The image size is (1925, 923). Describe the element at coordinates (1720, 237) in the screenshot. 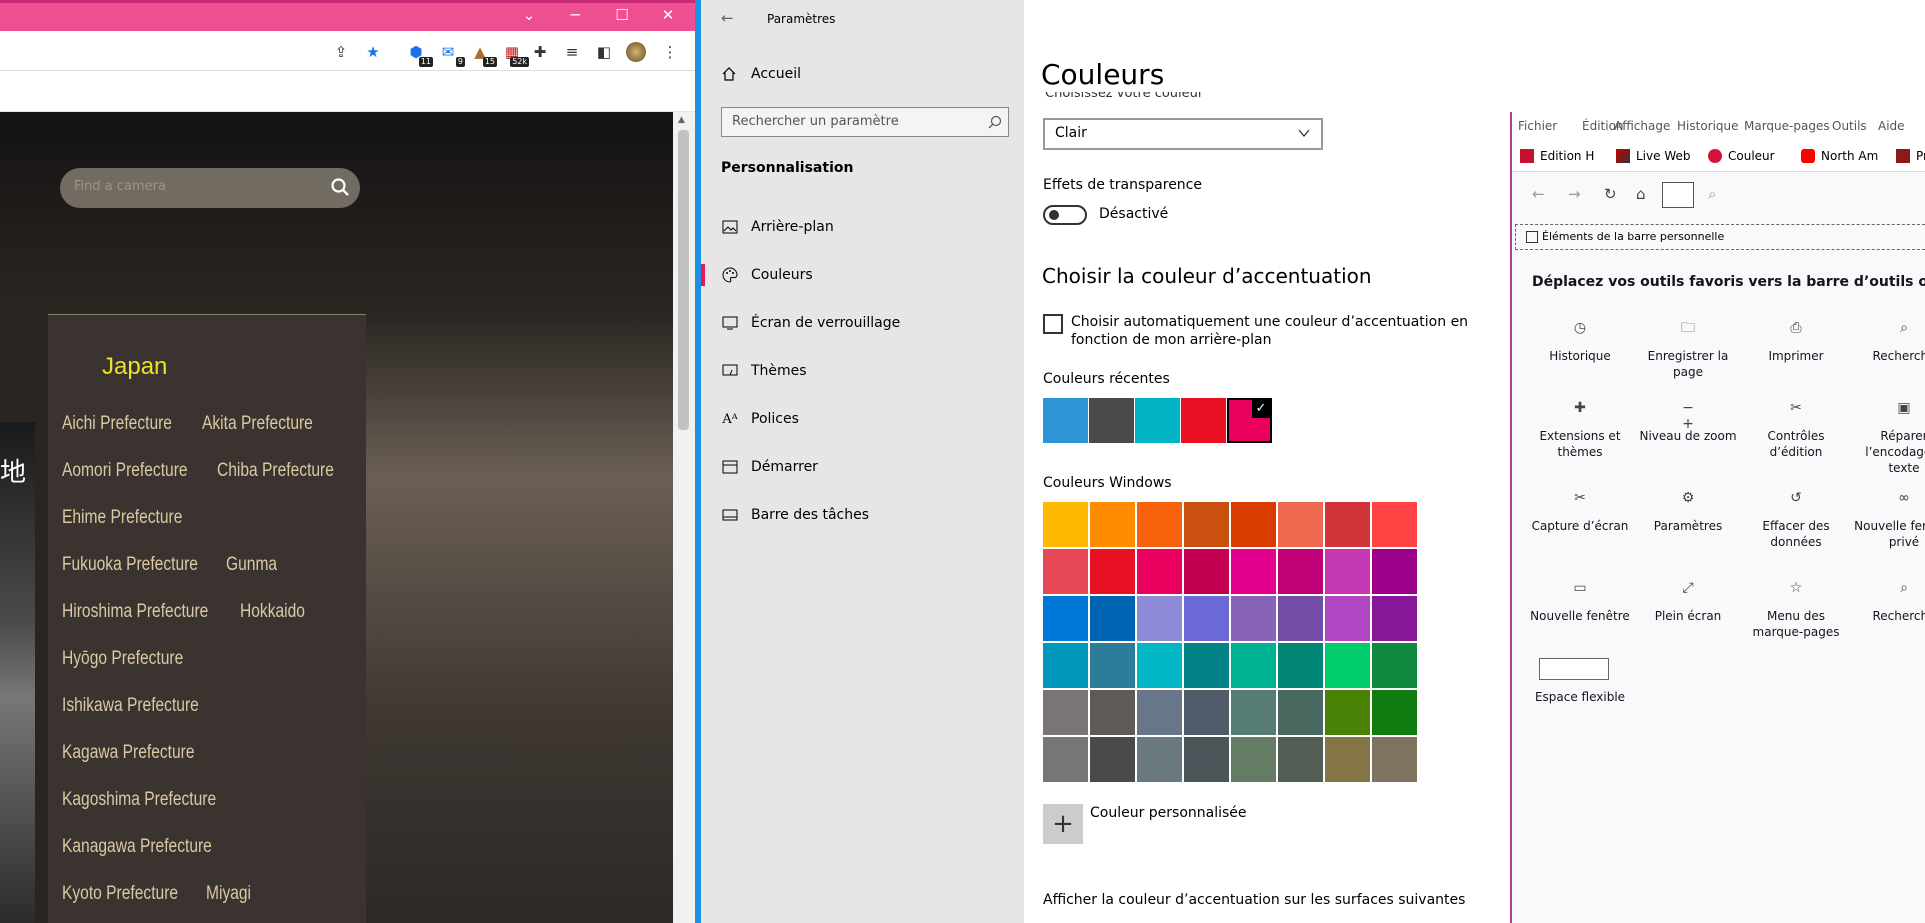

I see `personal-toolbar-area: Éléments de la barre personnelle` at that location.